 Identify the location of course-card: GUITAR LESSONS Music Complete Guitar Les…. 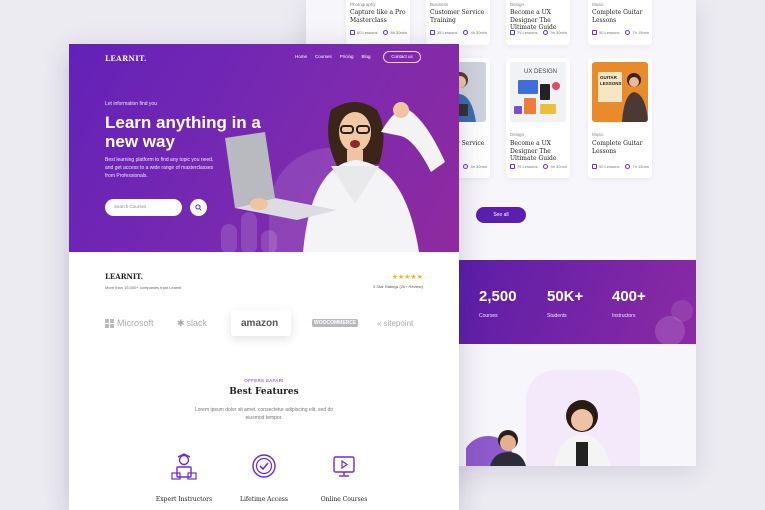
(620, 118).